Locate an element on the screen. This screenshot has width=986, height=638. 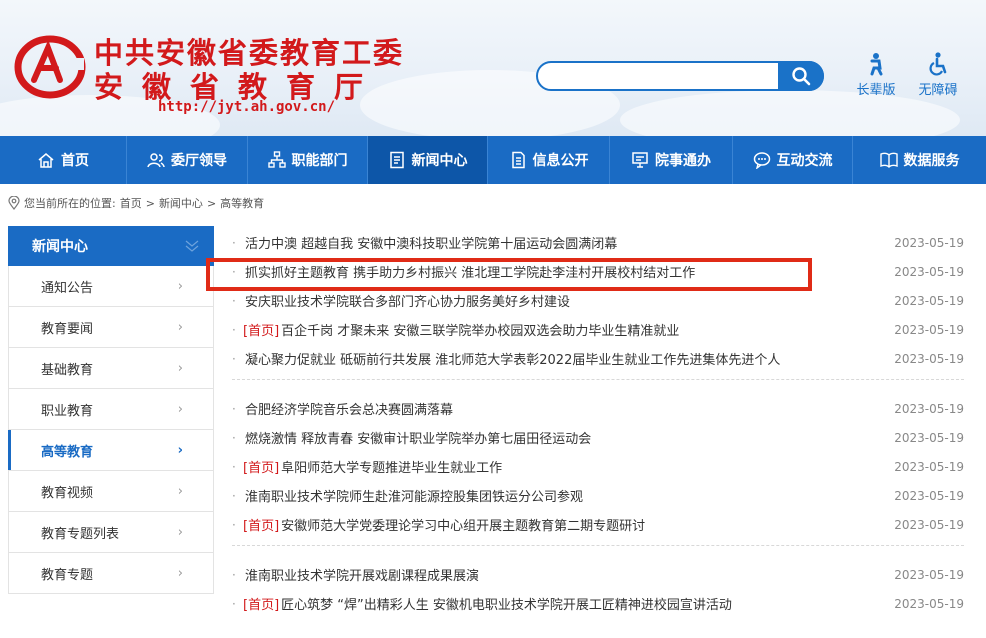
nav-label: 委厅领导 is located at coordinates (199, 161).